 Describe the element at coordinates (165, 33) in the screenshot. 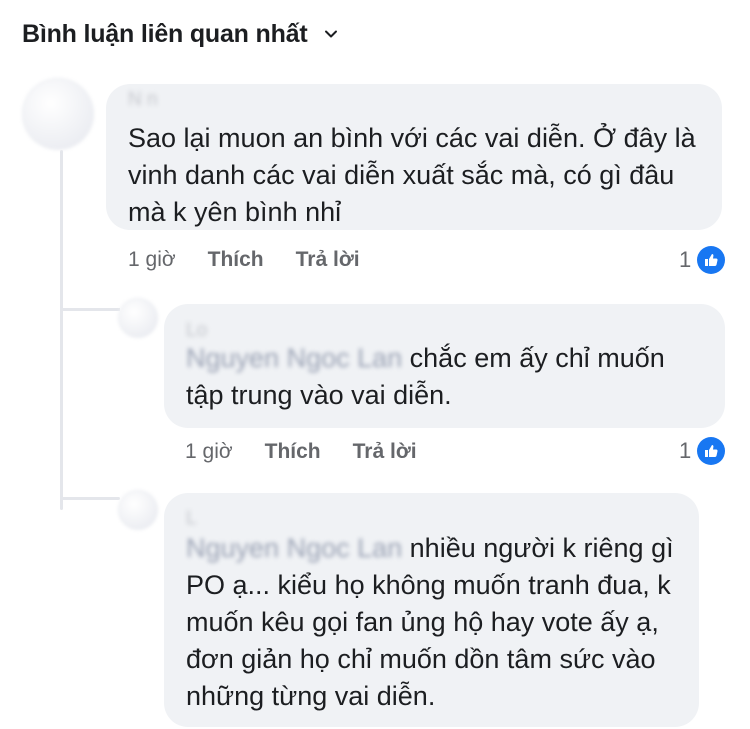

I see `sort-label: Bình luận liên quan nhất` at that location.